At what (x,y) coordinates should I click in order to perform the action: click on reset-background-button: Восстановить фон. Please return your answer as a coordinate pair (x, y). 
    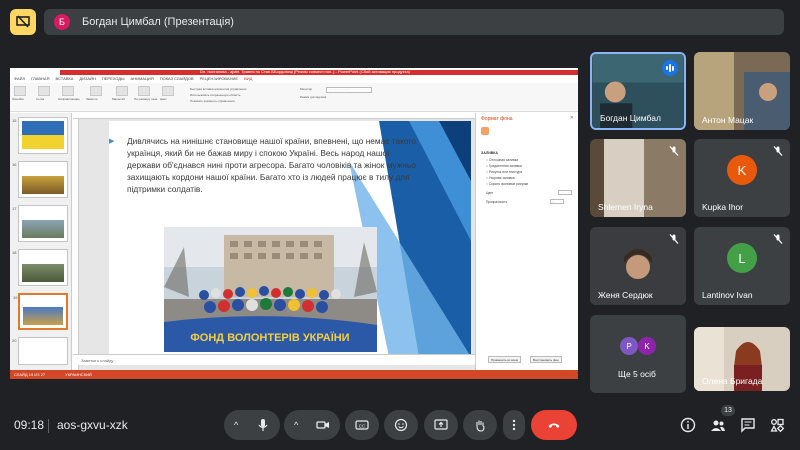
    Looking at the image, I should click on (546, 359).